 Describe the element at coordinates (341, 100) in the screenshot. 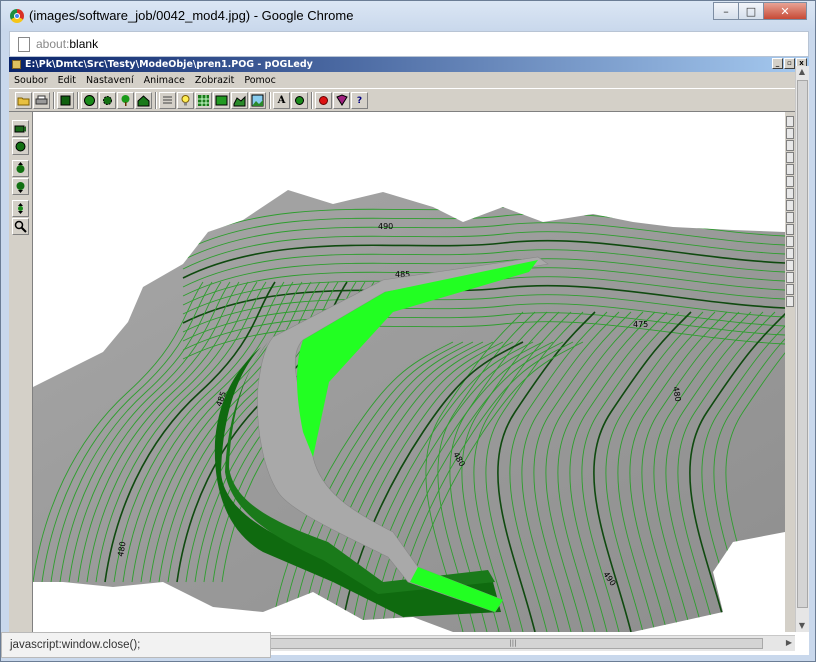

I see `book-icon` at that location.